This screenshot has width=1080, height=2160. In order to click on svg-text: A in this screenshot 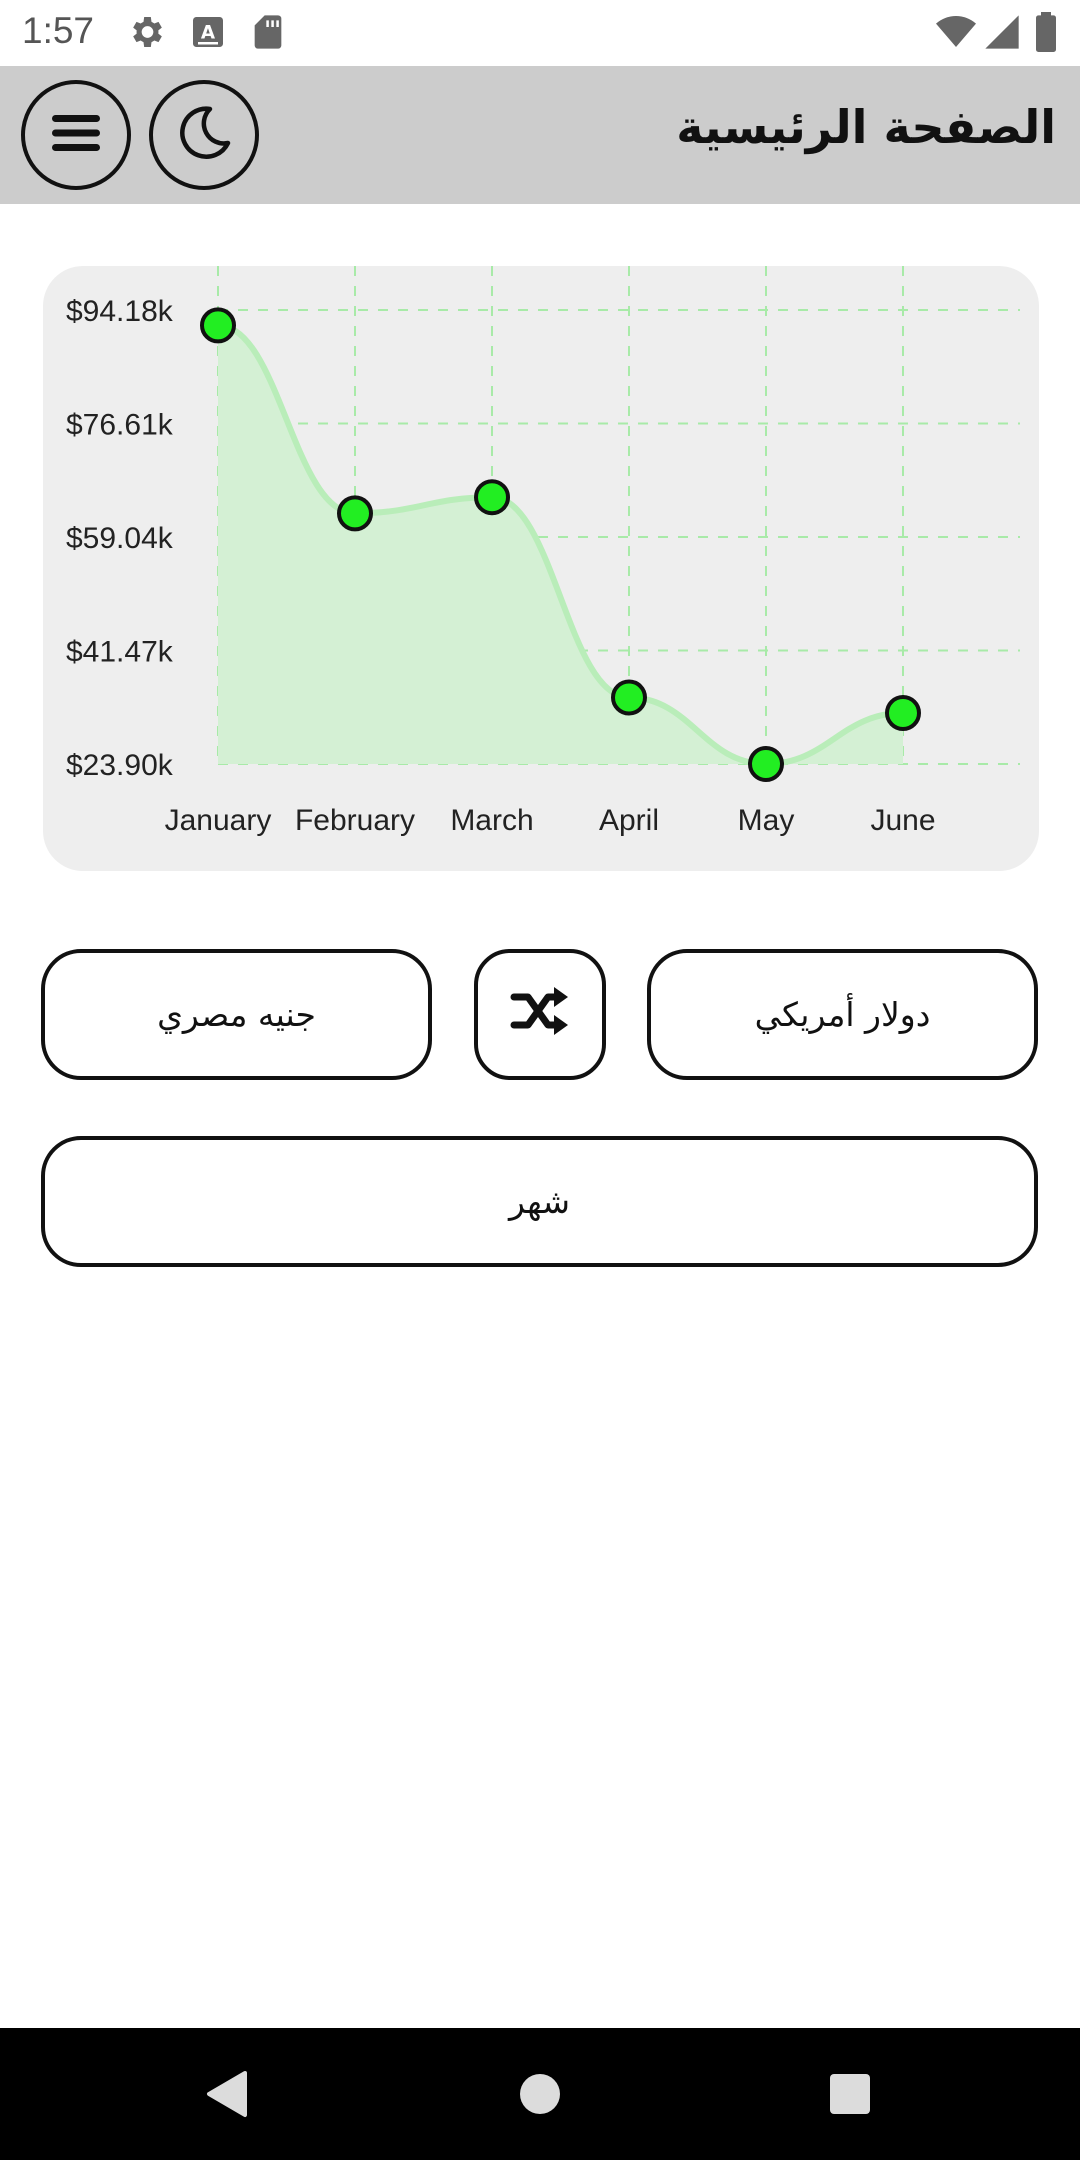, I will do `click(208, 33)`.